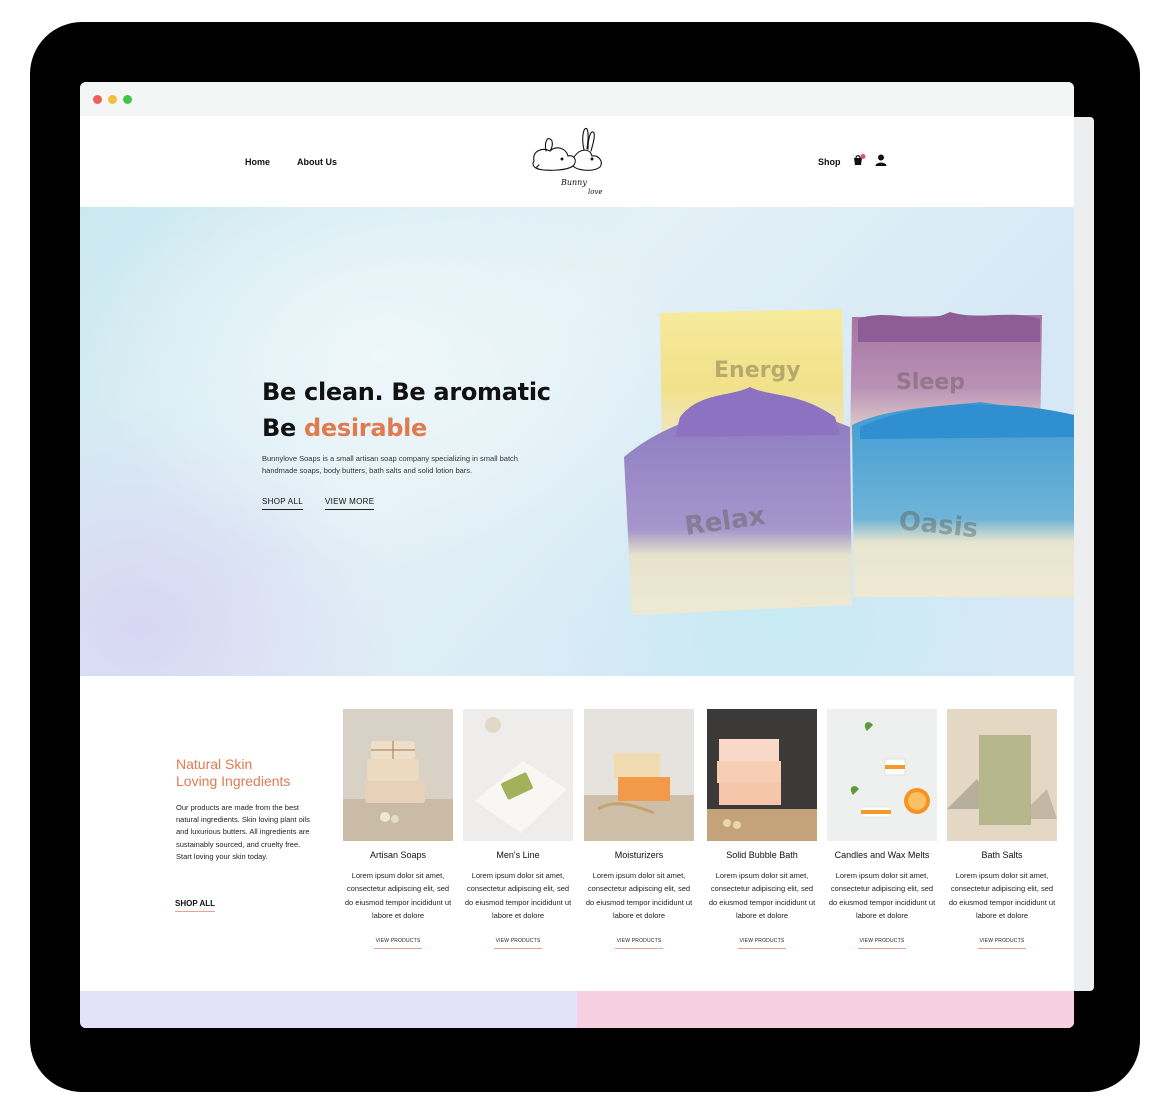 Image resolution: width=1168 pixels, height=1108 pixels. I want to click on candles-and-wax-melts-image, so click(882, 775).